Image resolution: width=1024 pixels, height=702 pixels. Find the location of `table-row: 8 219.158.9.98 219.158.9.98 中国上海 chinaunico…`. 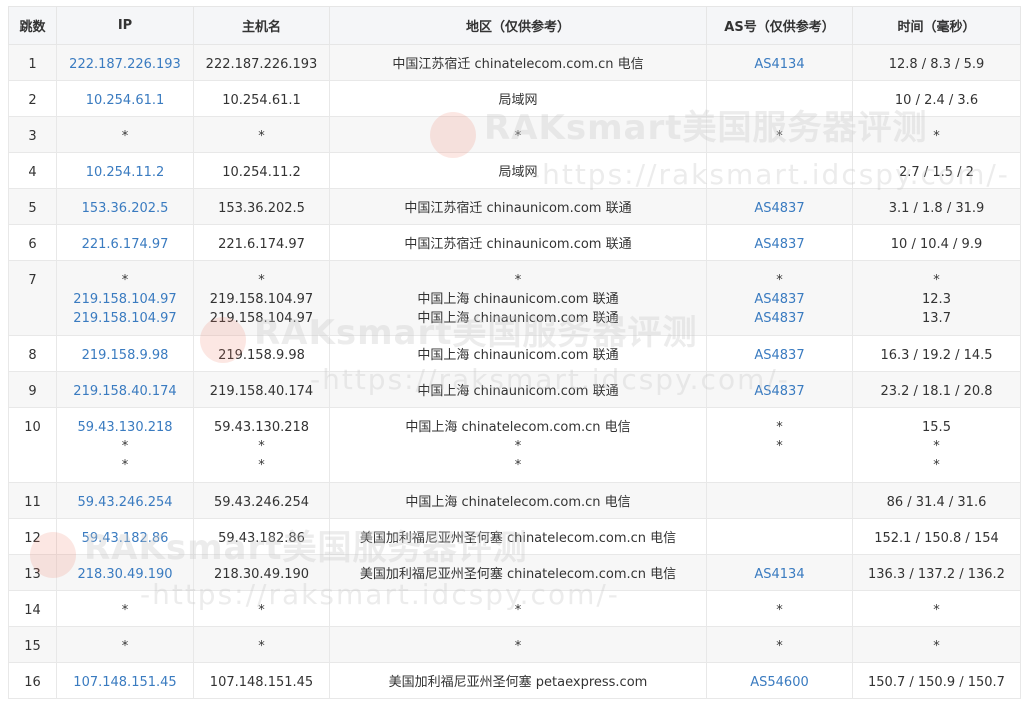

table-row: 8 219.158.9.98 219.158.9.98 中国上海 chinaunico… is located at coordinates (514, 353).